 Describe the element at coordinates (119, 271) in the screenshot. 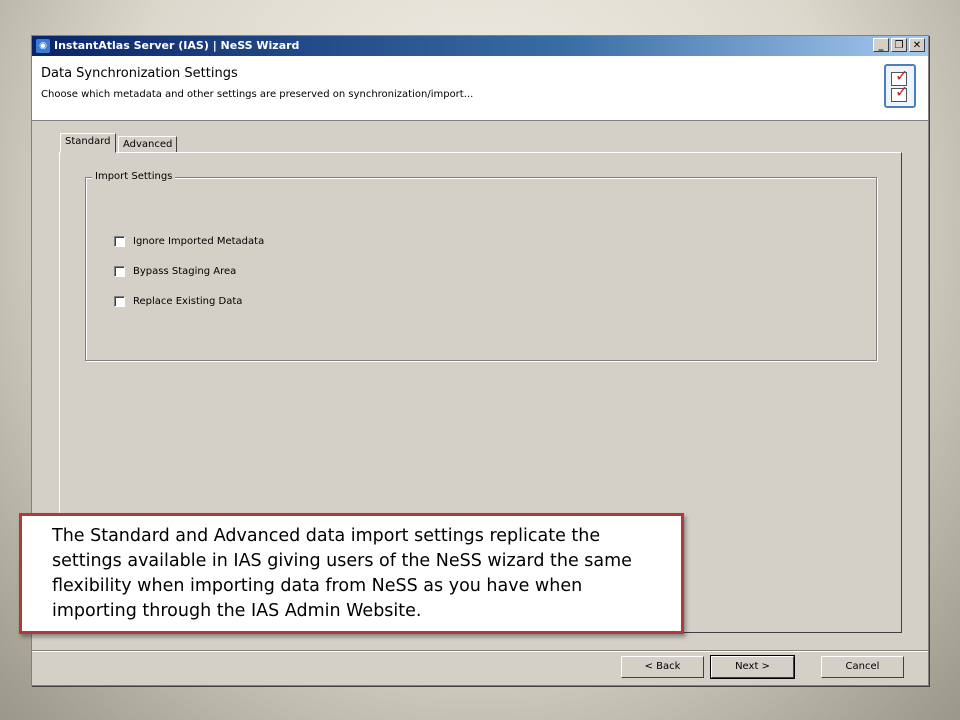

I see `bypass-staging-area-checkbox` at that location.